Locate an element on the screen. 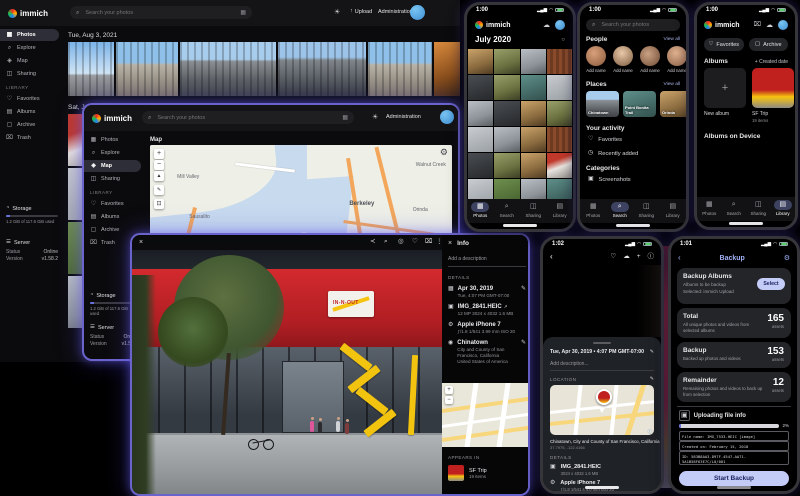 The height and width of the screenshot is (496, 800). zoom-out-button: − is located at coordinates (159, 165).